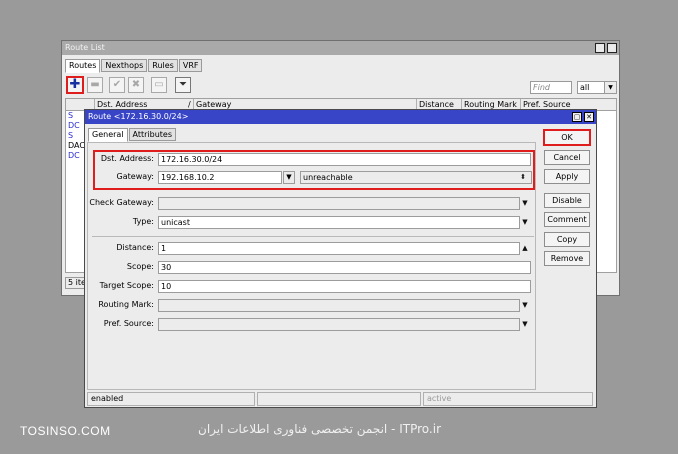  What do you see at coordinates (136, 85) in the screenshot?
I see `disable-icon: ✖` at bounding box center [136, 85].